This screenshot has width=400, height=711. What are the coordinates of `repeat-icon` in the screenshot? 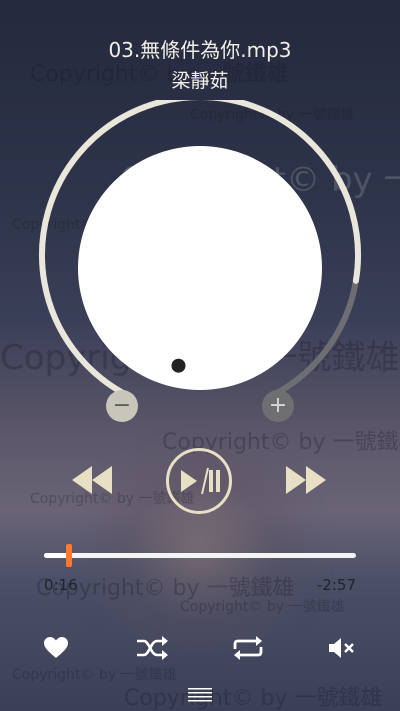 It's located at (248, 648).